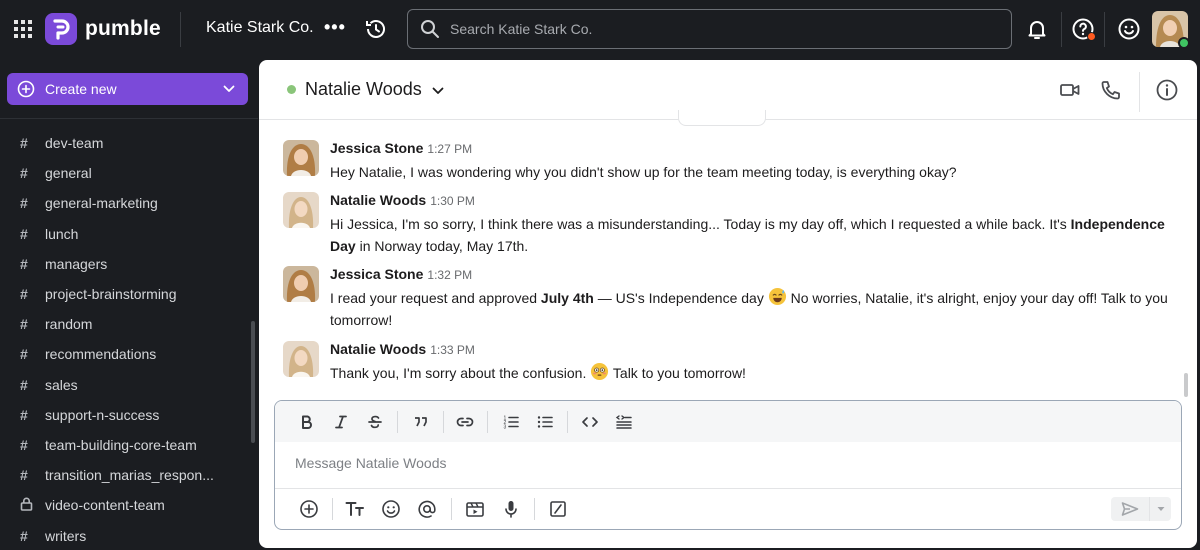 This screenshot has height=550, width=1200. I want to click on emoji-icon, so click(391, 509).